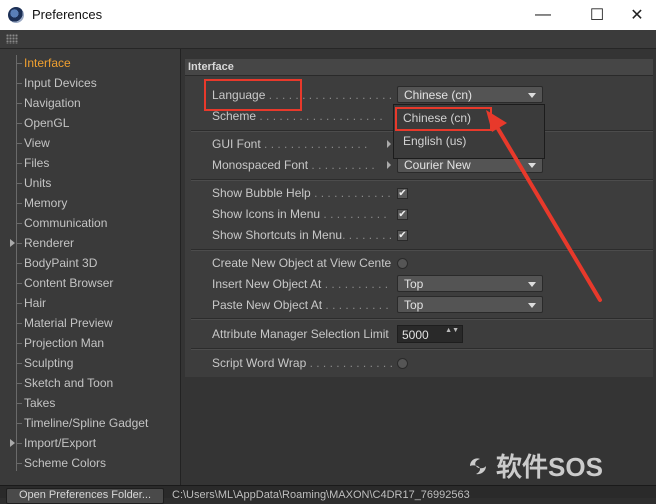 Image resolution: width=656 pixels, height=504 pixels. Describe the element at coordinates (544, 206) in the screenshot. I see `annotation-arrow` at that location.